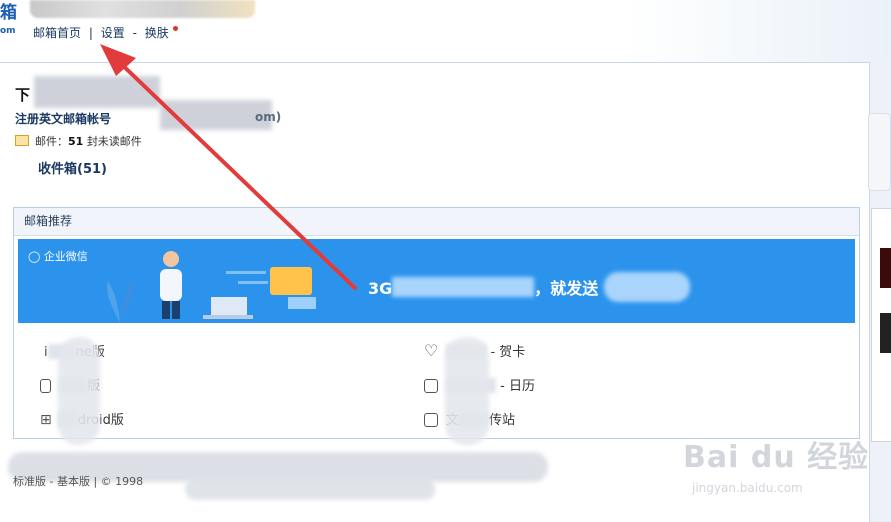 The image size is (891, 522). What do you see at coordinates (776, 457) in the screenshot?
I see `baidu-watermark: Bai du 经验` at bounding box center [776, 457].